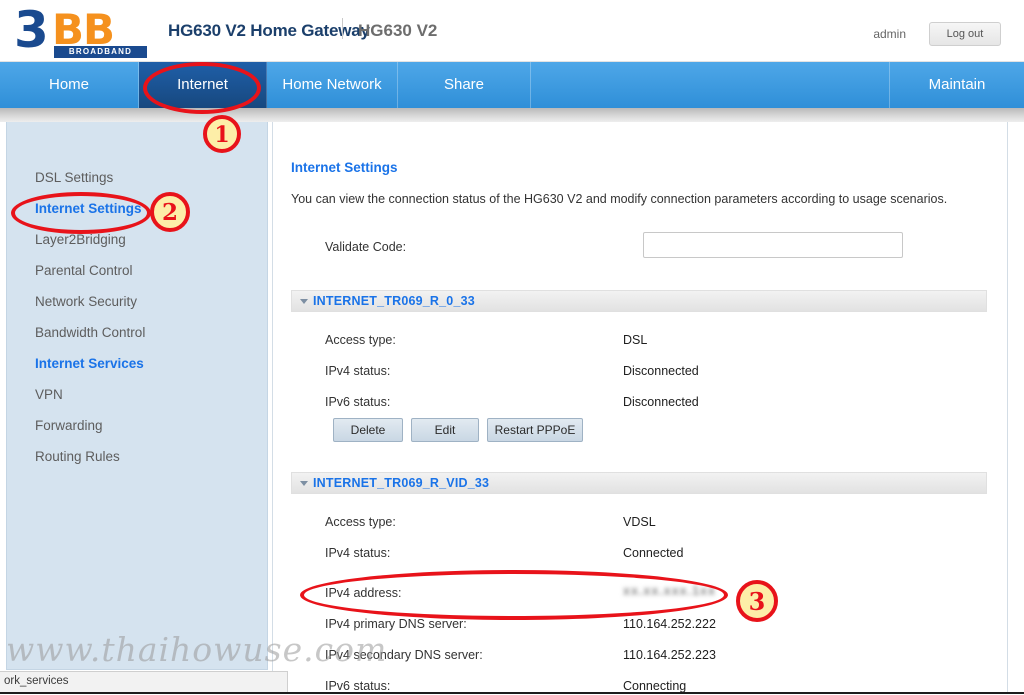 This screenshot has width=1024, height=695. What do you see at coordinates (368, 430) in the screenshot?
I see `delete-button: Delete` at bounding box center [368, 430].